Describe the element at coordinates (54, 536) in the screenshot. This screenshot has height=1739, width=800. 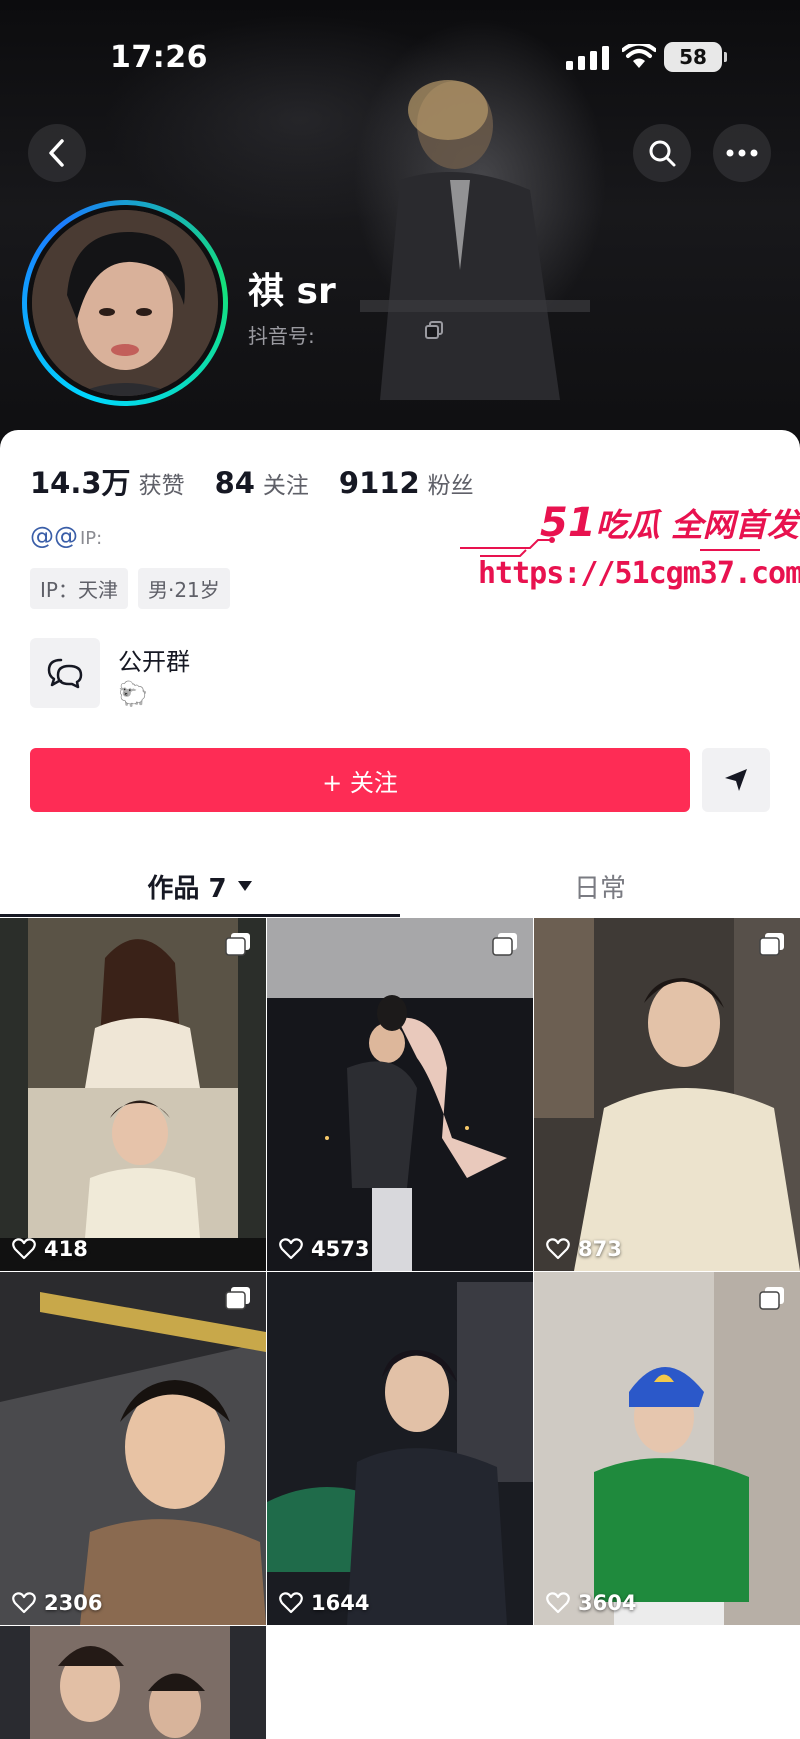
I see `handle-text: @@` at that location.